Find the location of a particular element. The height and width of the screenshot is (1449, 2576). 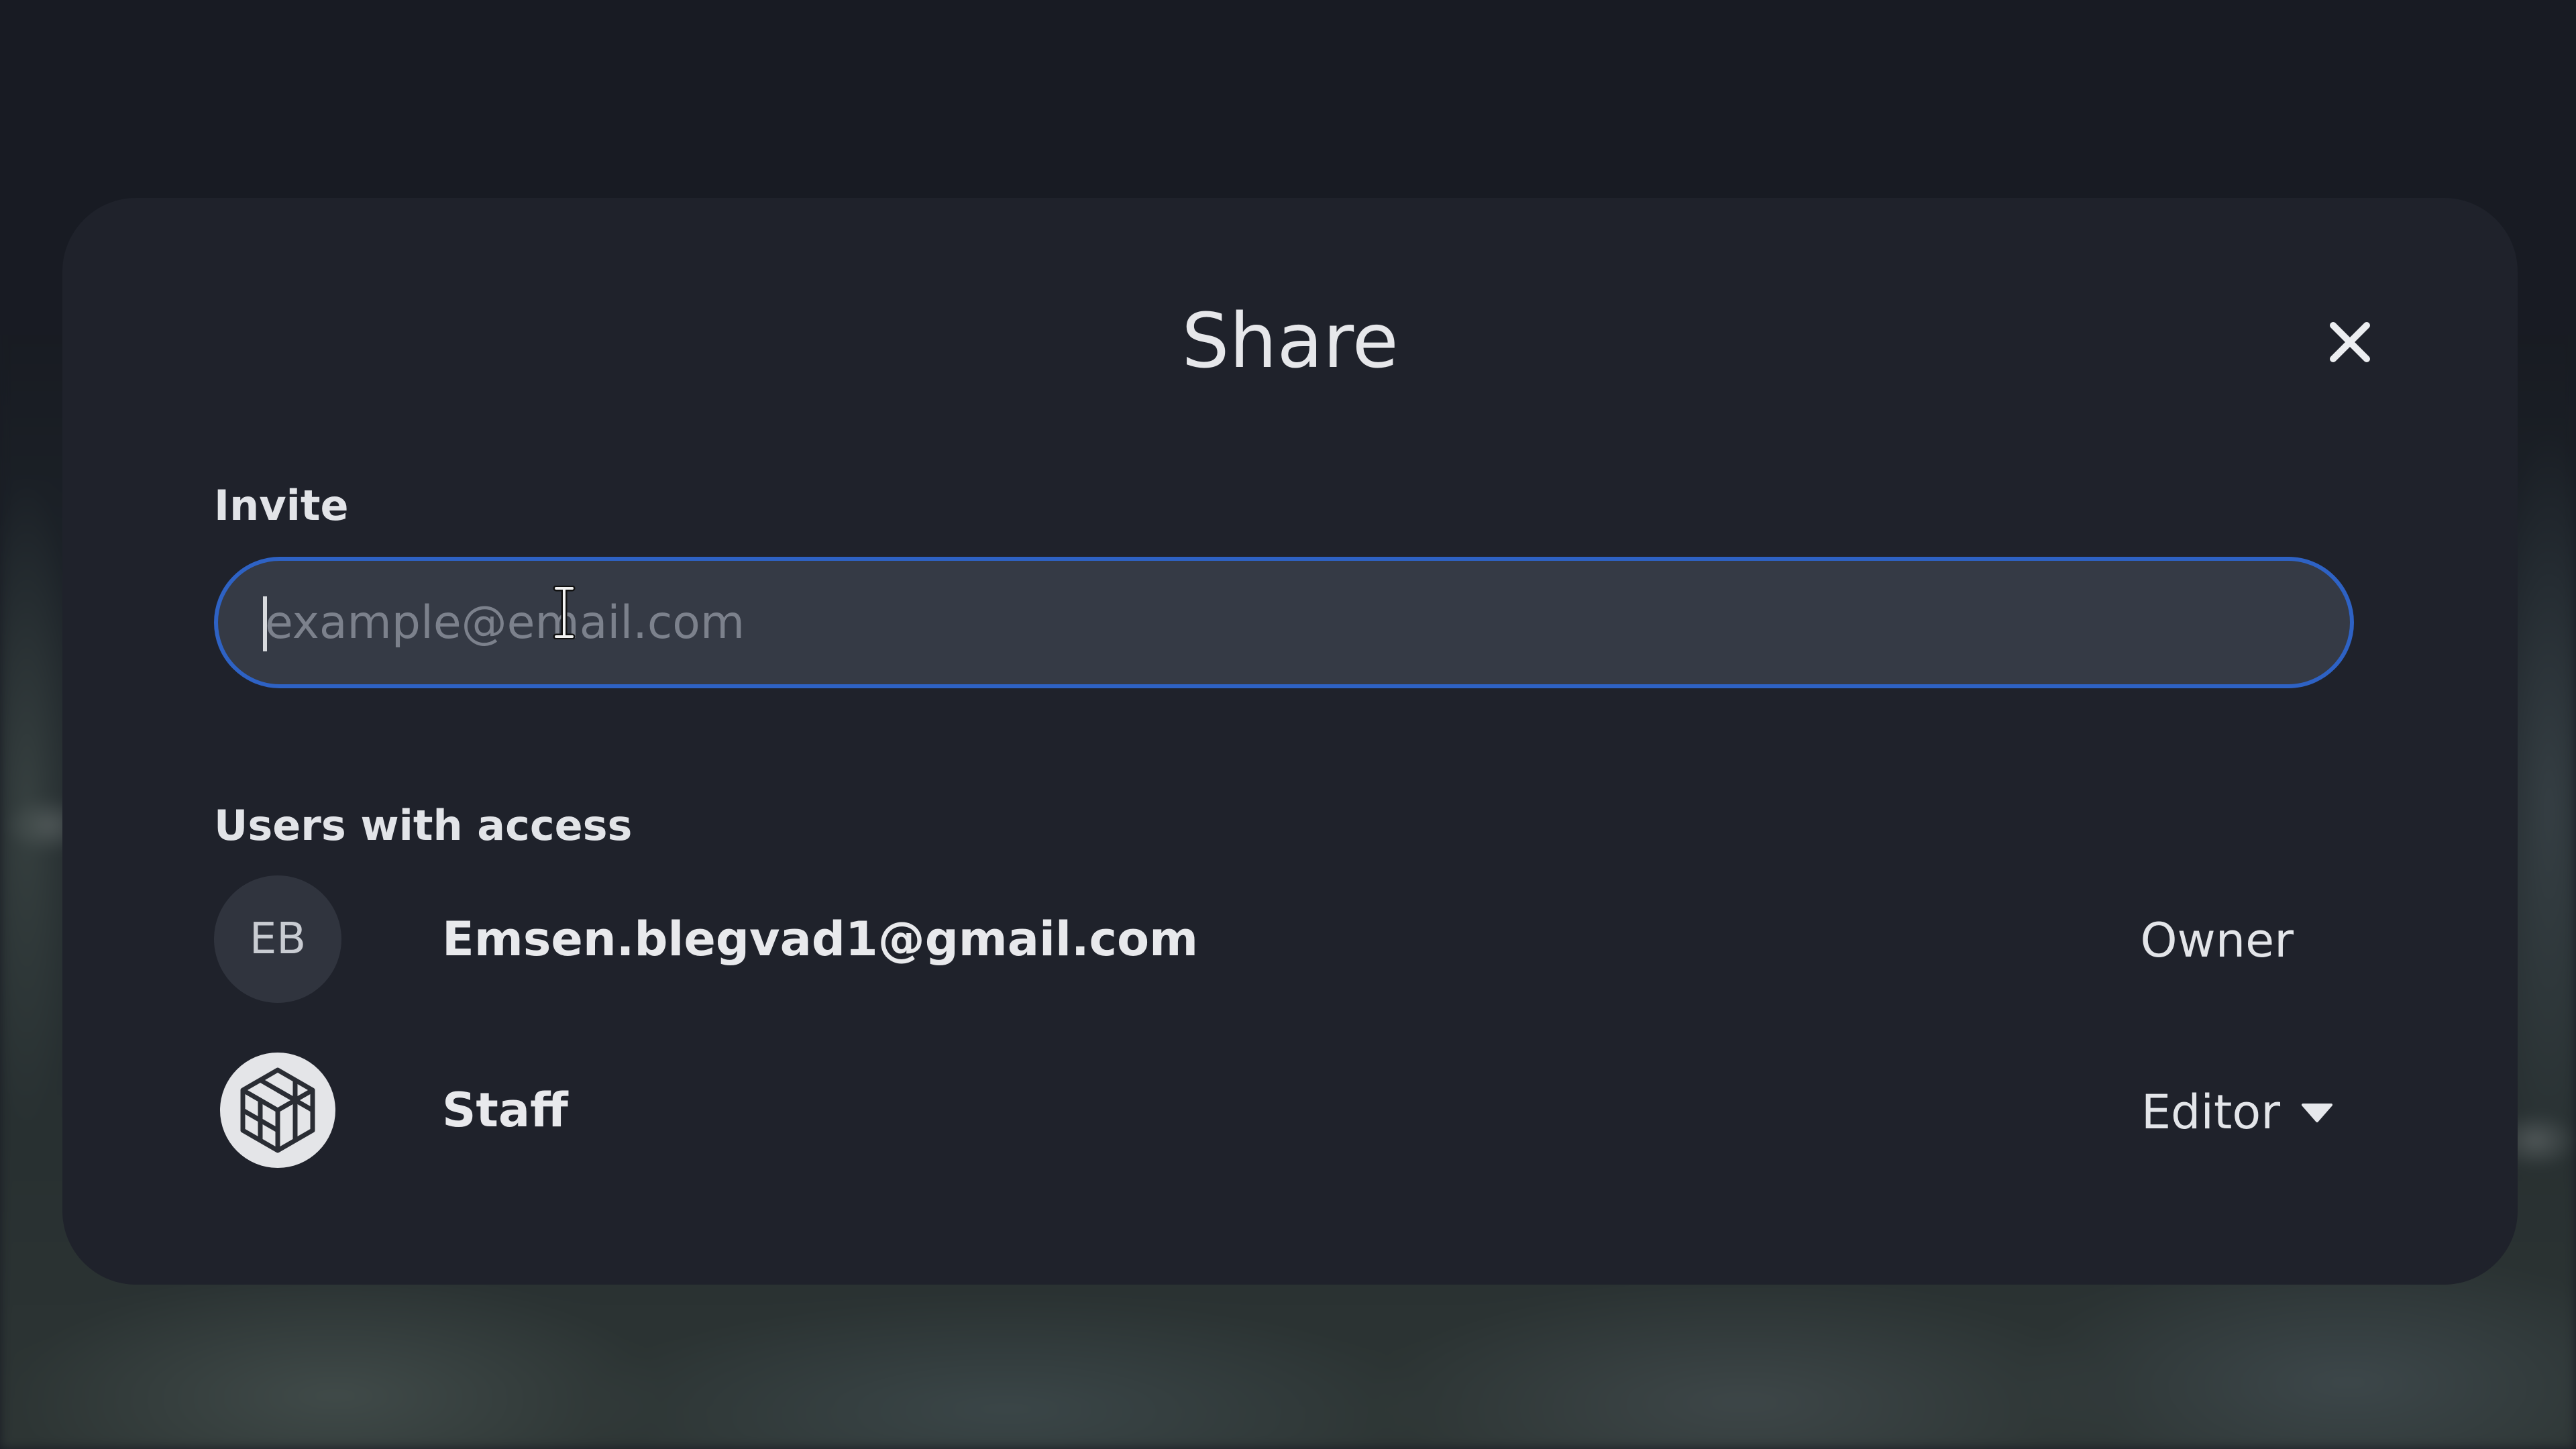

text-caret is located at coordinates (265, 623).